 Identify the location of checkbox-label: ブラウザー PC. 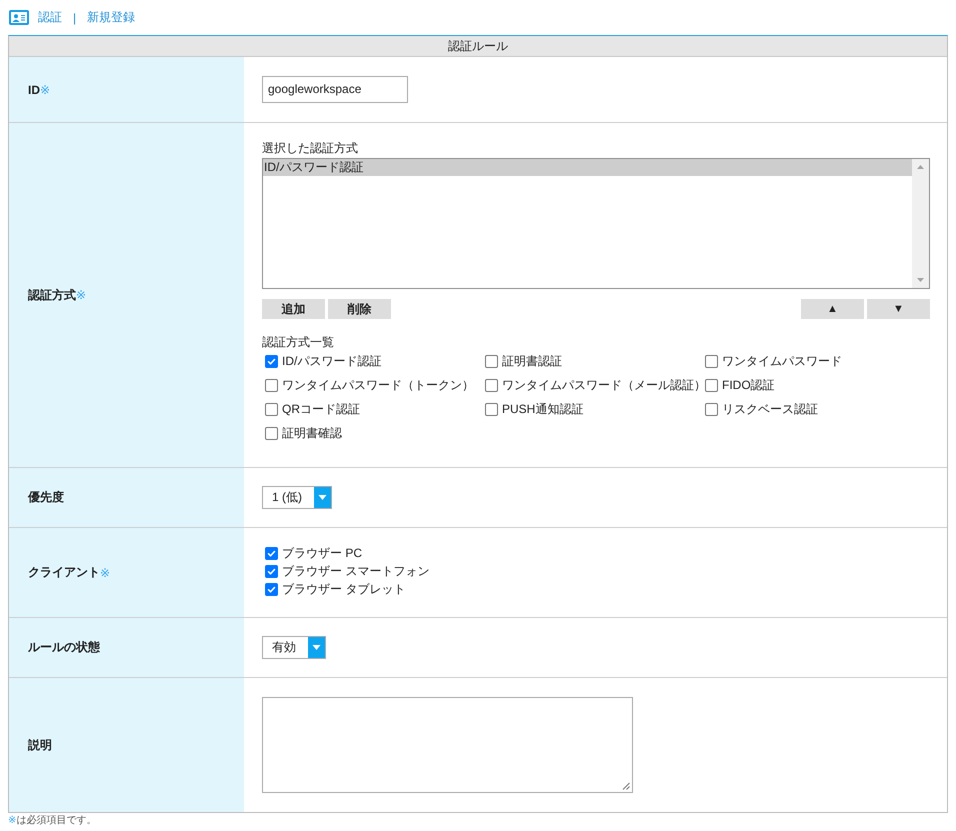
(322, 553).